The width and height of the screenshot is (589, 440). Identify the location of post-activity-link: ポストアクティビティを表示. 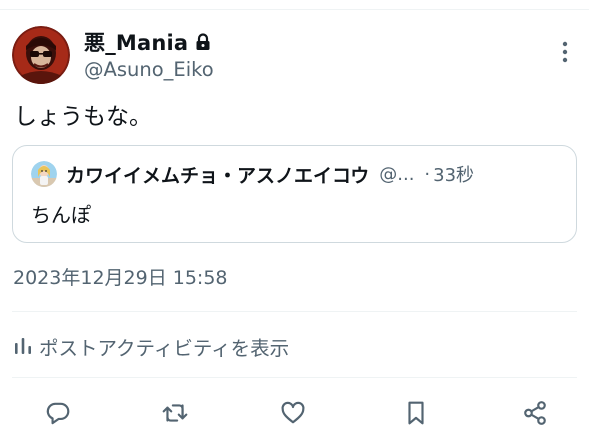
(151, 346).